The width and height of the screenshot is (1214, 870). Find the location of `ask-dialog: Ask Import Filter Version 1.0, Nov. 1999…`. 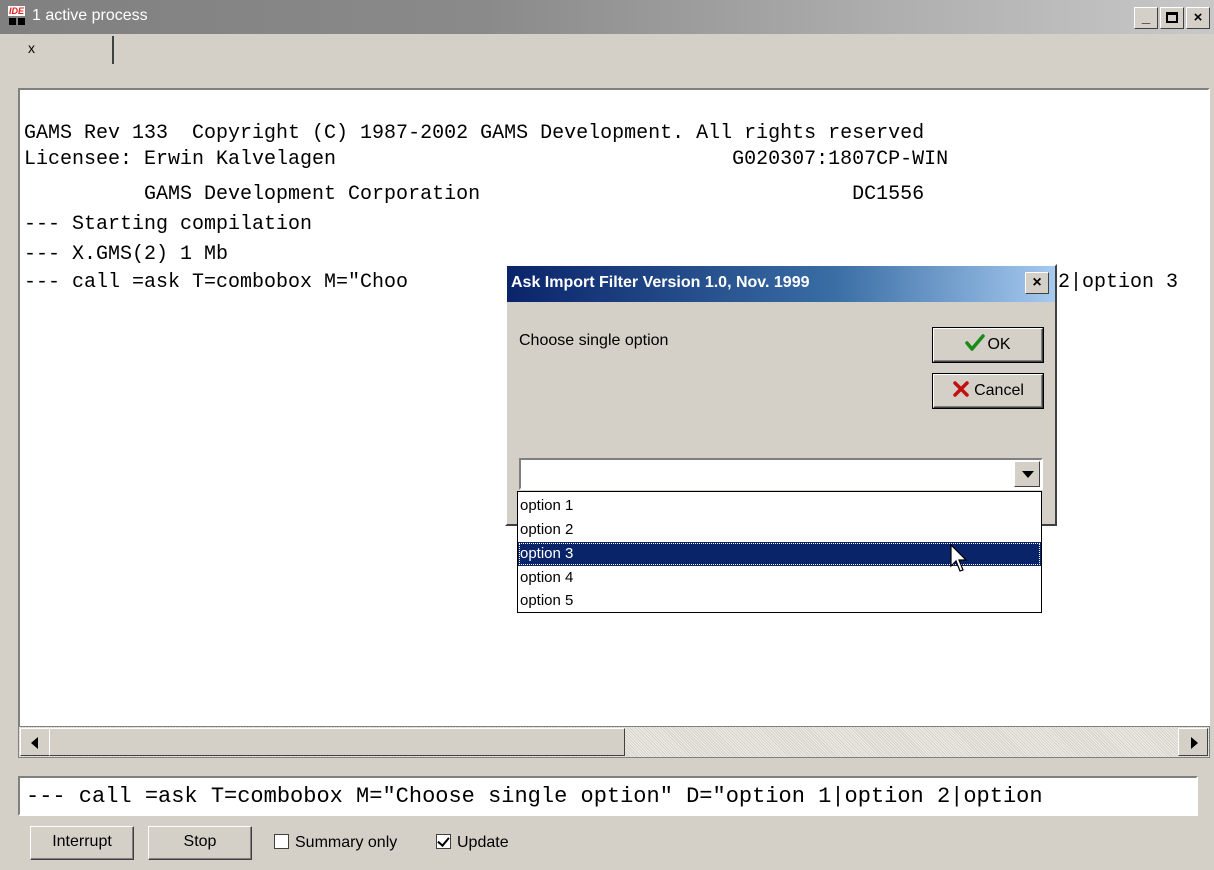

ask-dialog: Ask Import Filter Version 1.0, Nov. 1999… is located at coordinates (781, 395).